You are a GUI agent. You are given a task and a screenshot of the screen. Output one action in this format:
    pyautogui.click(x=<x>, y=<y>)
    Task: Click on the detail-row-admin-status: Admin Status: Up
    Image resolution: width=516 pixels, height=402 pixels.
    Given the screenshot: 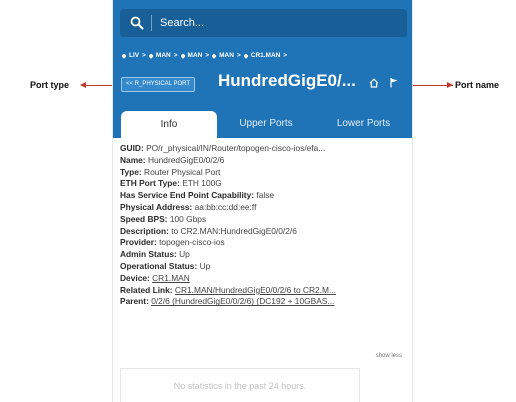 What is the action you would take?
    pyautogui.click(x=155, y=254)
    